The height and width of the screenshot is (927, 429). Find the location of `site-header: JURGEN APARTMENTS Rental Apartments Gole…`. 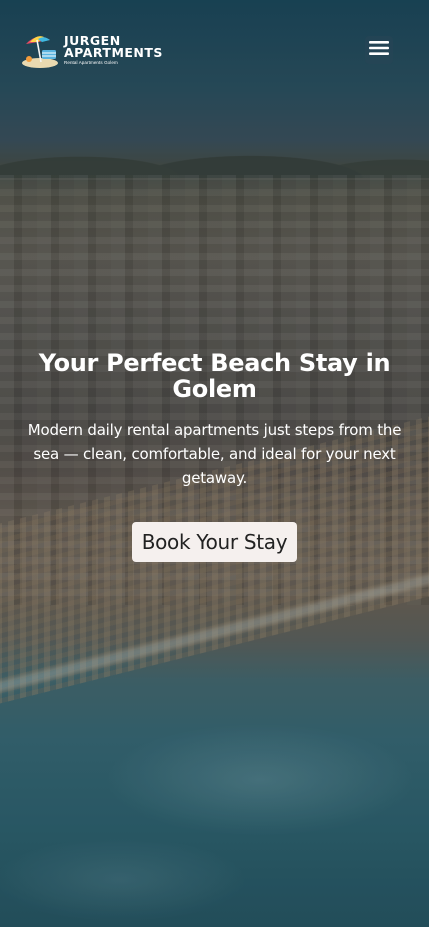

site-header: JURGEN APARTMENTS Rental Apartments Gole… is located at coordinates (214, 50).